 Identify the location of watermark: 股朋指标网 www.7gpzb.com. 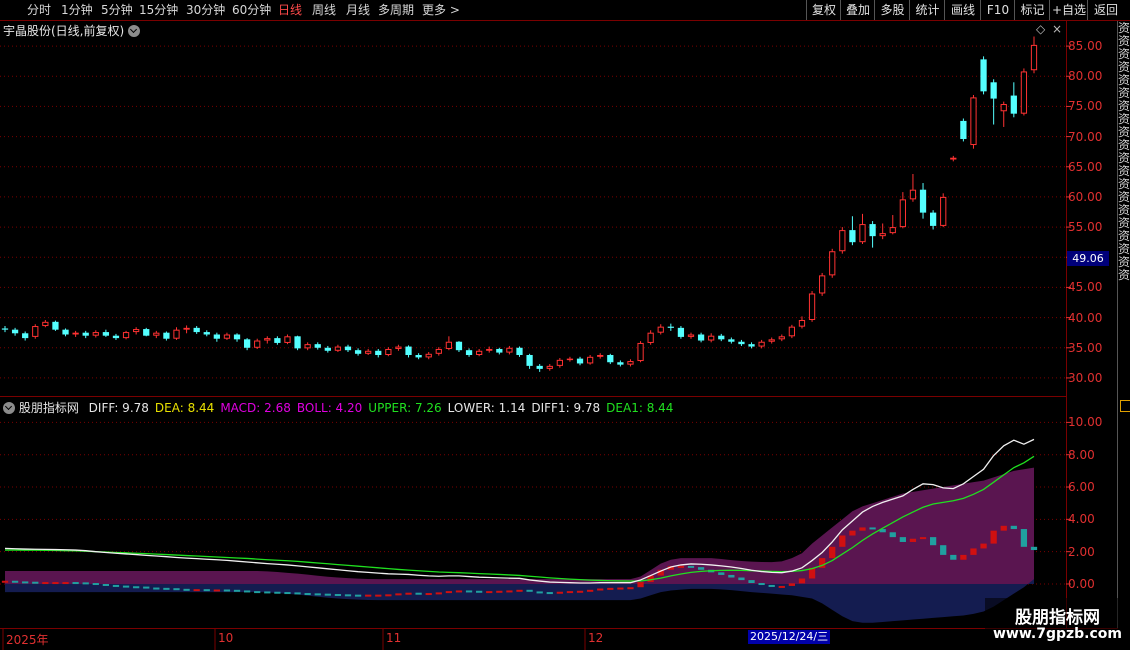
(1057, 624).